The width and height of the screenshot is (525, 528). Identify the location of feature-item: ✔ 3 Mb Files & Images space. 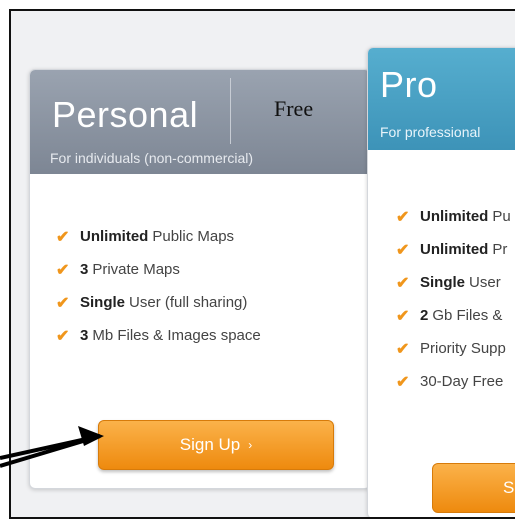
(158, 335).